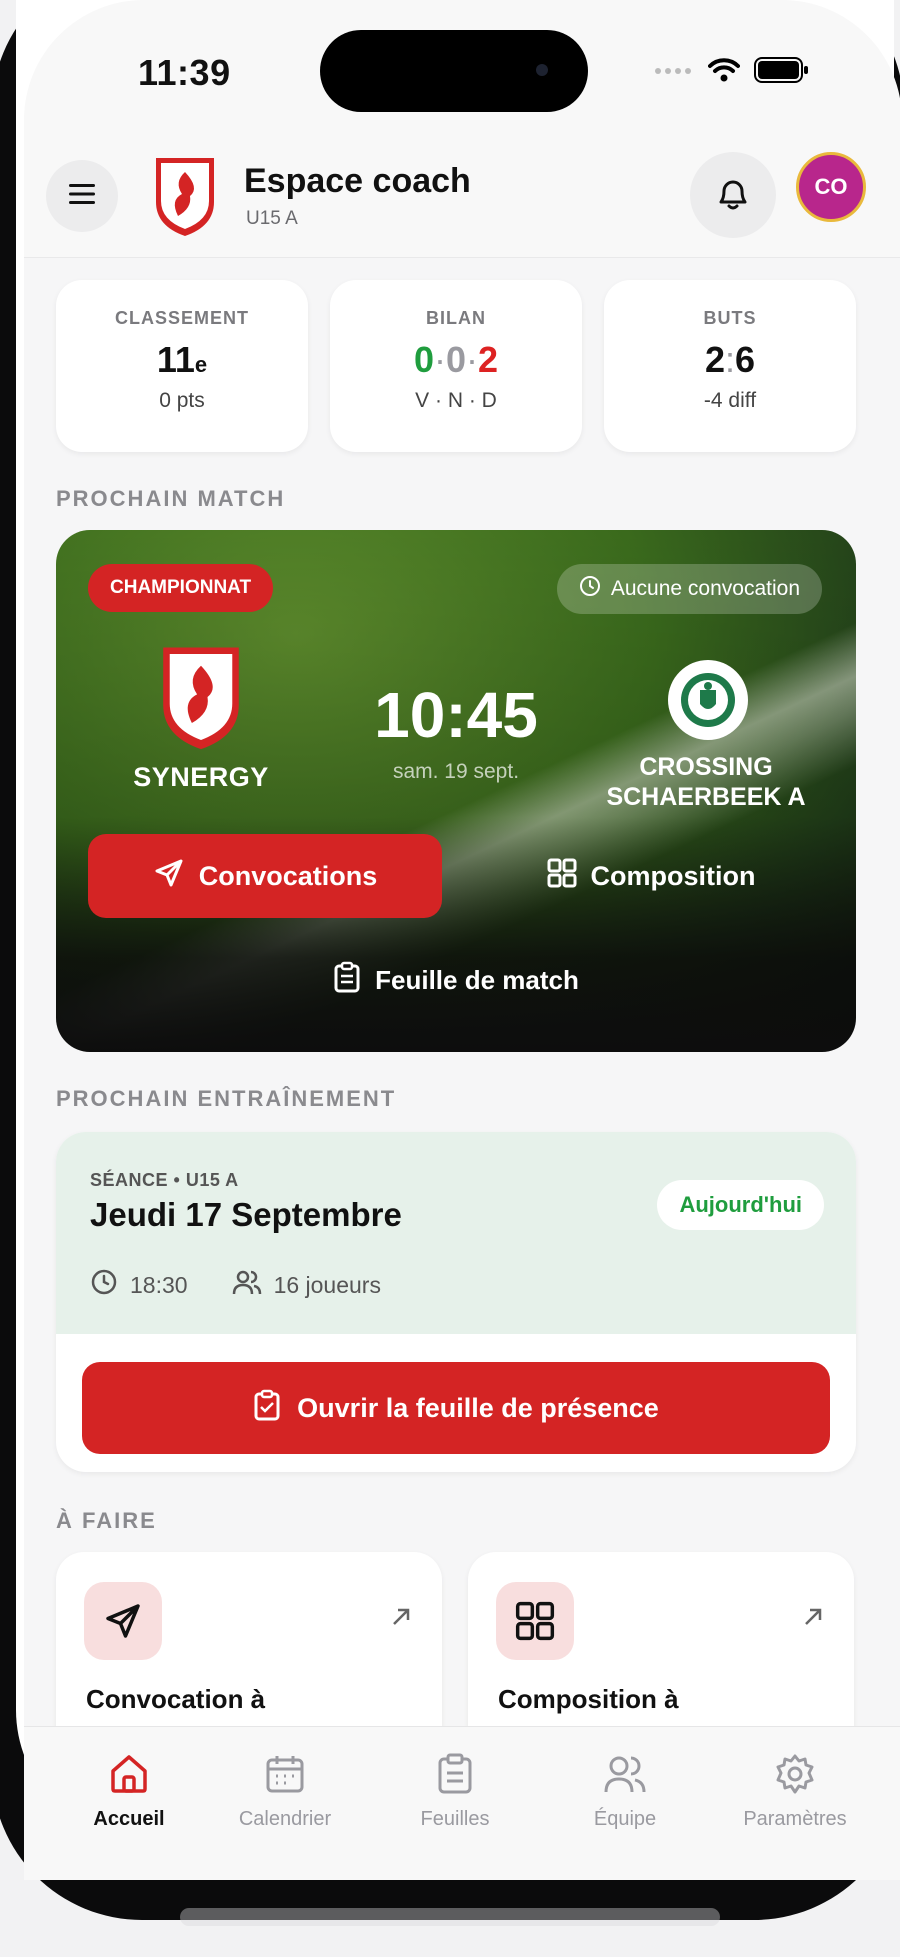  I want to click on clipboard-check-icon, so click(267, 1408).